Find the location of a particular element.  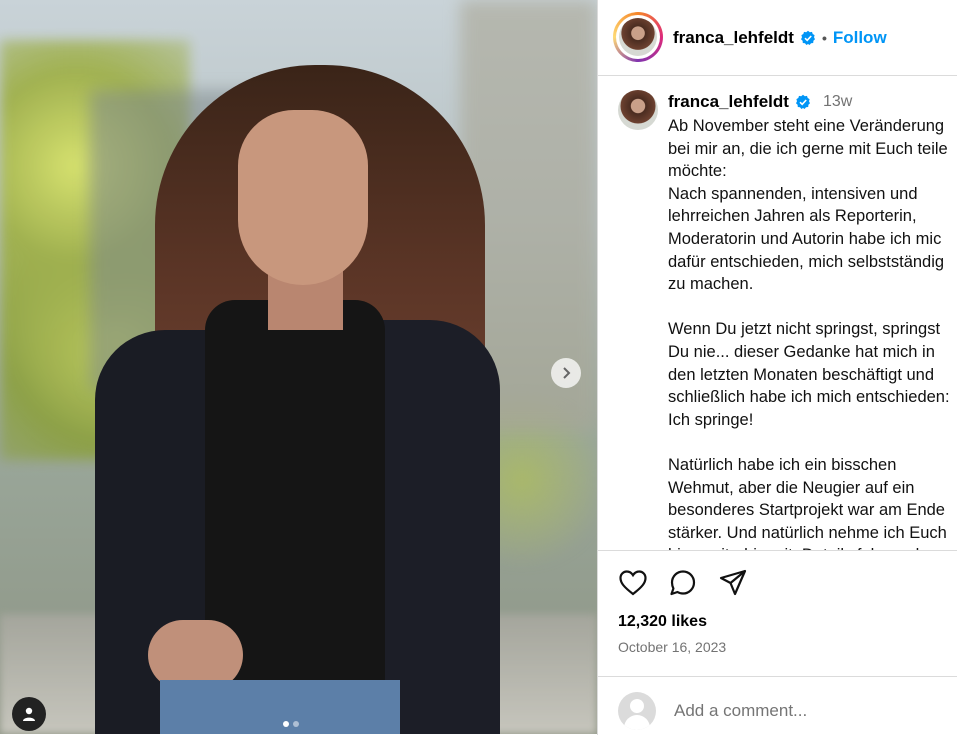

heart-icon is located at coordinates (633, 583).